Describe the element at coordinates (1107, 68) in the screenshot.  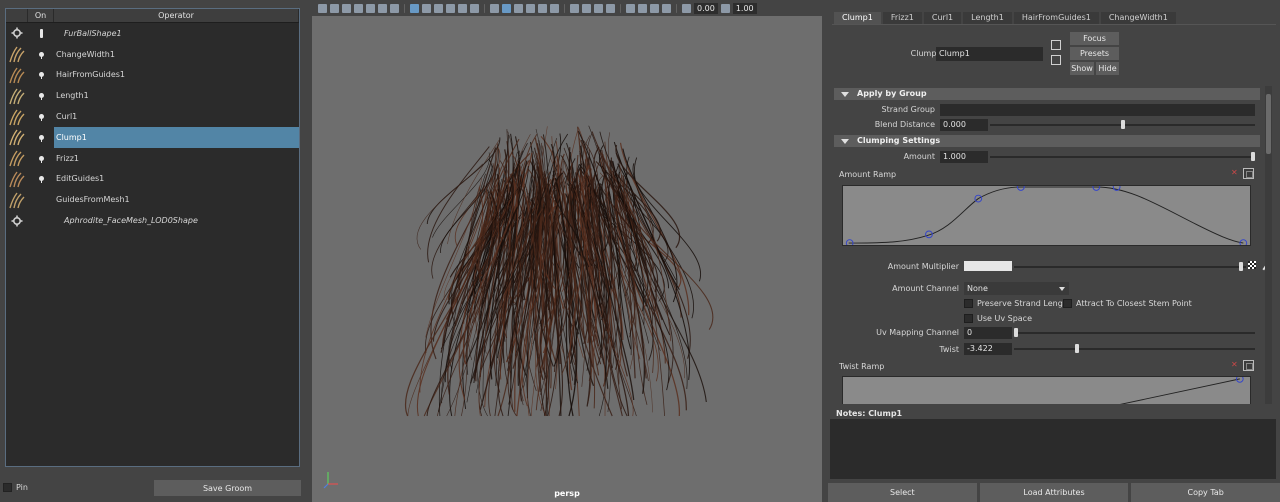
I see `hide-button: Hide` at that location.